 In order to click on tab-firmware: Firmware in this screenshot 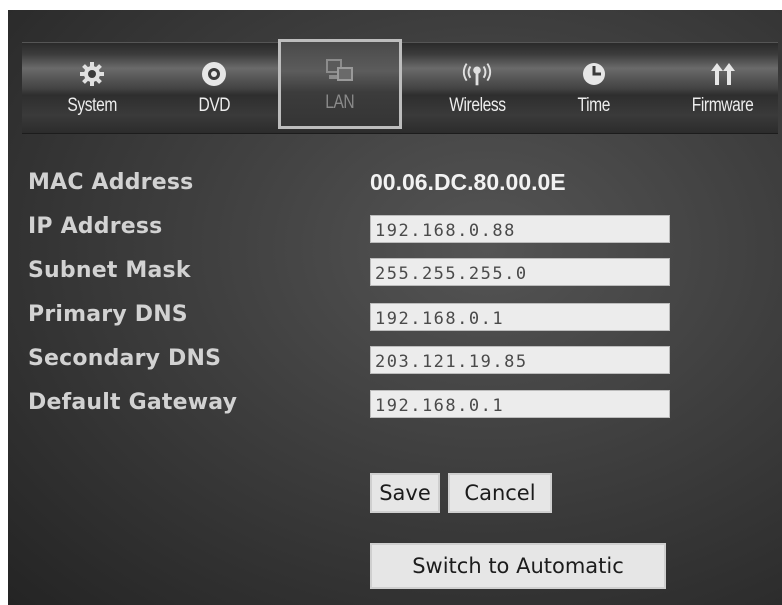, I will do `click(723, 88)`.